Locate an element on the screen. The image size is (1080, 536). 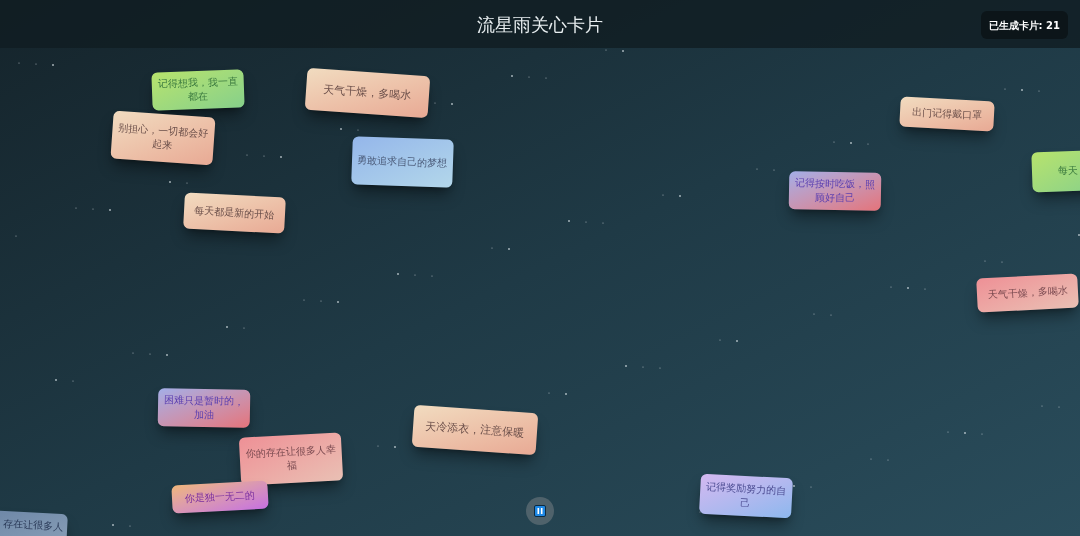
message-card: 出门记得戴口罩 is located at coordinates (947, 114).